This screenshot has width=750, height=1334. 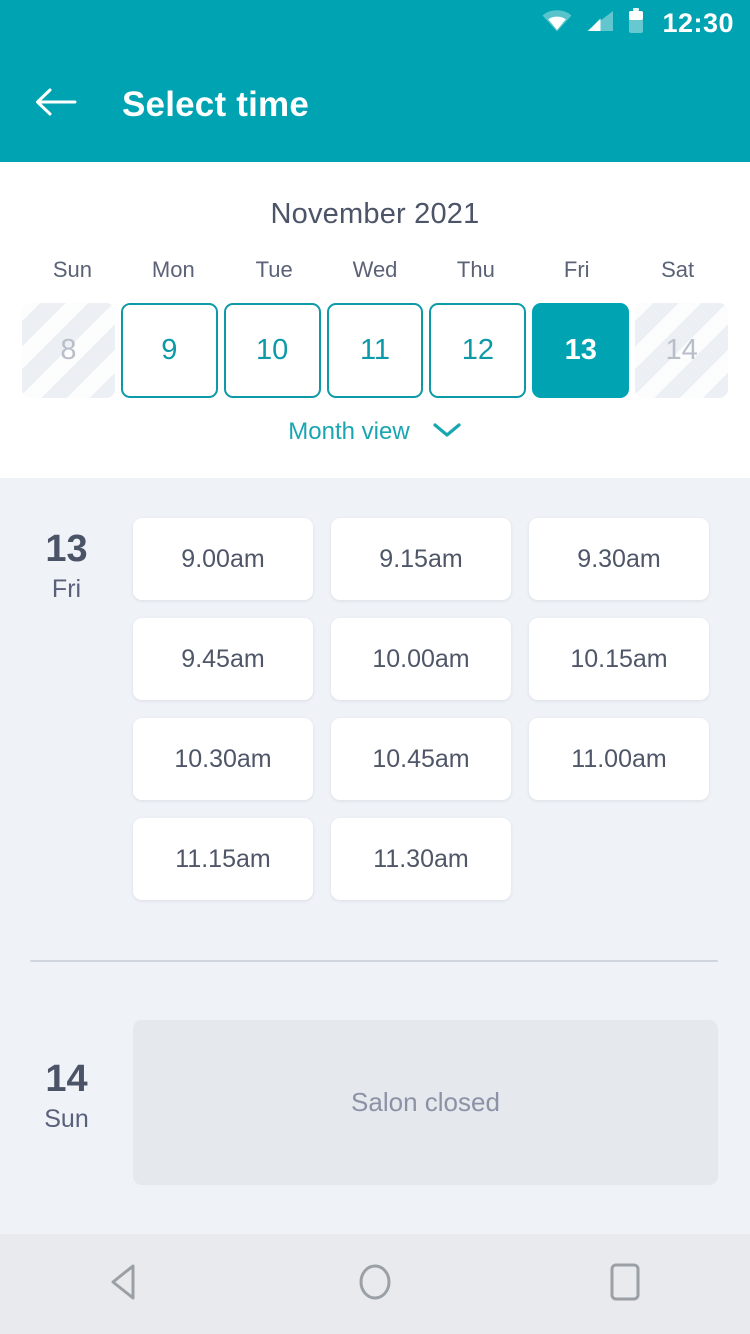 What do you see at coordinates (223, 559) in the screenshot?
I see `time-slot: 9.00am` at bounding box center [223, 559].